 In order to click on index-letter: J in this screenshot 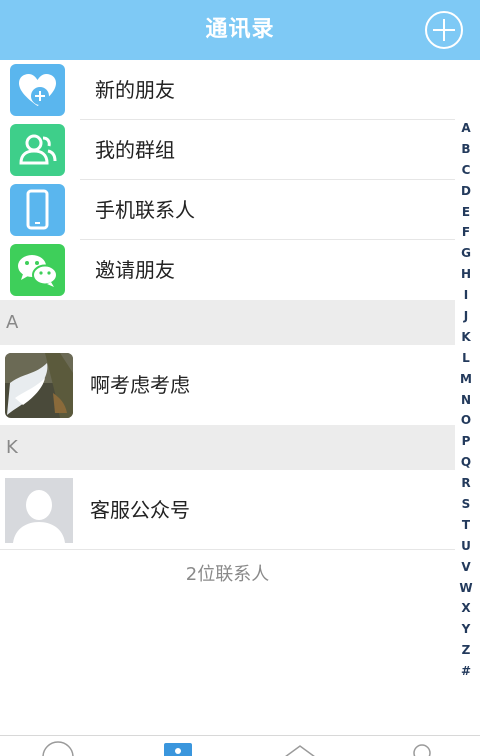, I will do `click(466, 316)`.